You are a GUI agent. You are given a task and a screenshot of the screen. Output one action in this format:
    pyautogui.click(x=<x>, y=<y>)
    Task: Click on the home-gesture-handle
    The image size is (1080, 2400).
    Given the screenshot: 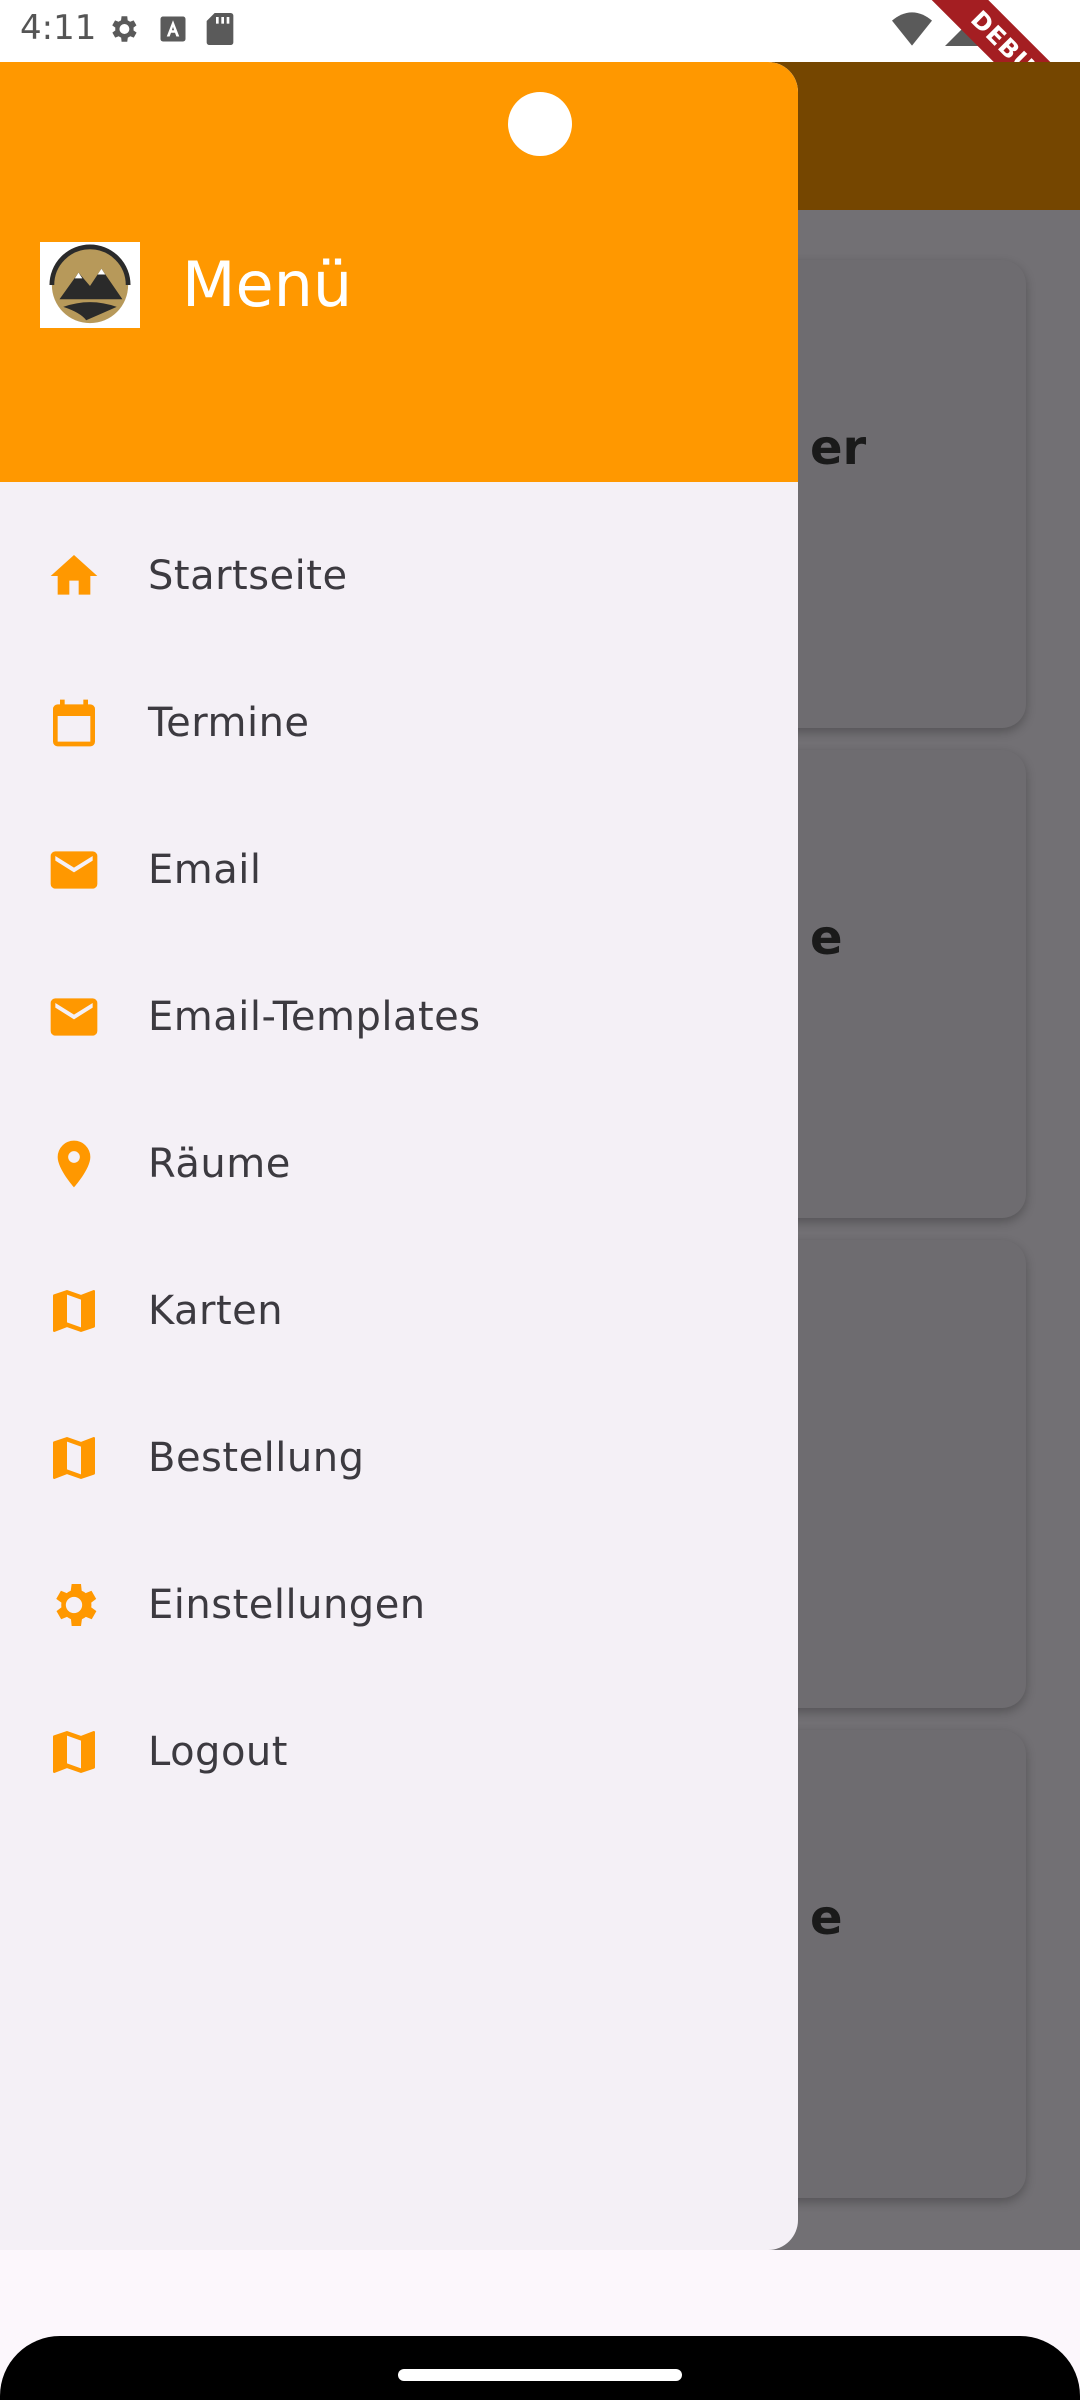 What is the action you would take?
    pyautogui.click(x=540, y=2375)
    